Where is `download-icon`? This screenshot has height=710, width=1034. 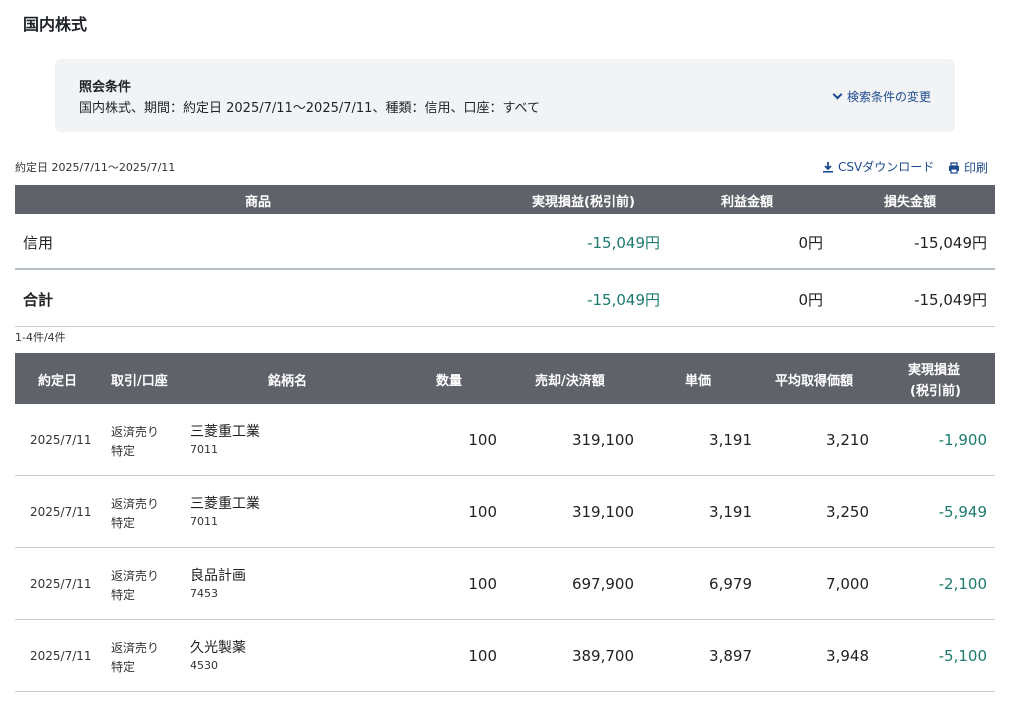
download-icon is located at coordinates (828, 167).